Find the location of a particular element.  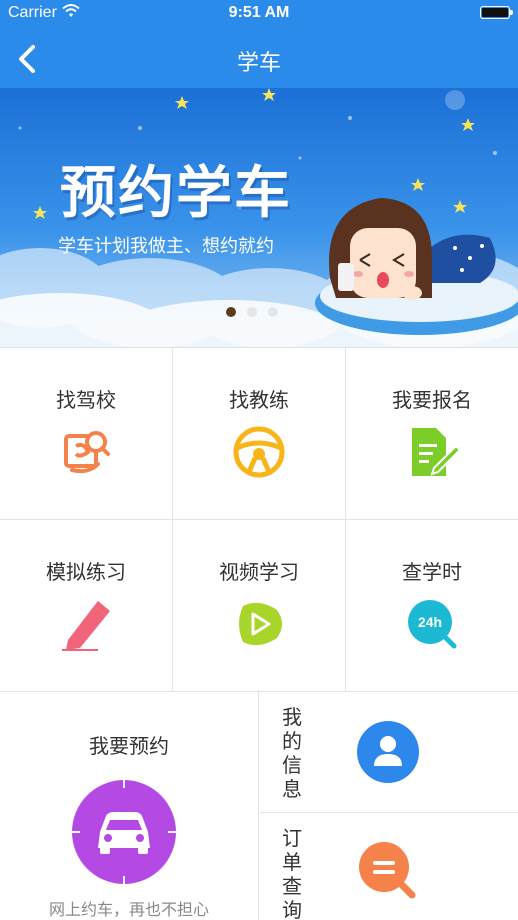

status-time: 9:51 AM is located at coordinates (259, 12).